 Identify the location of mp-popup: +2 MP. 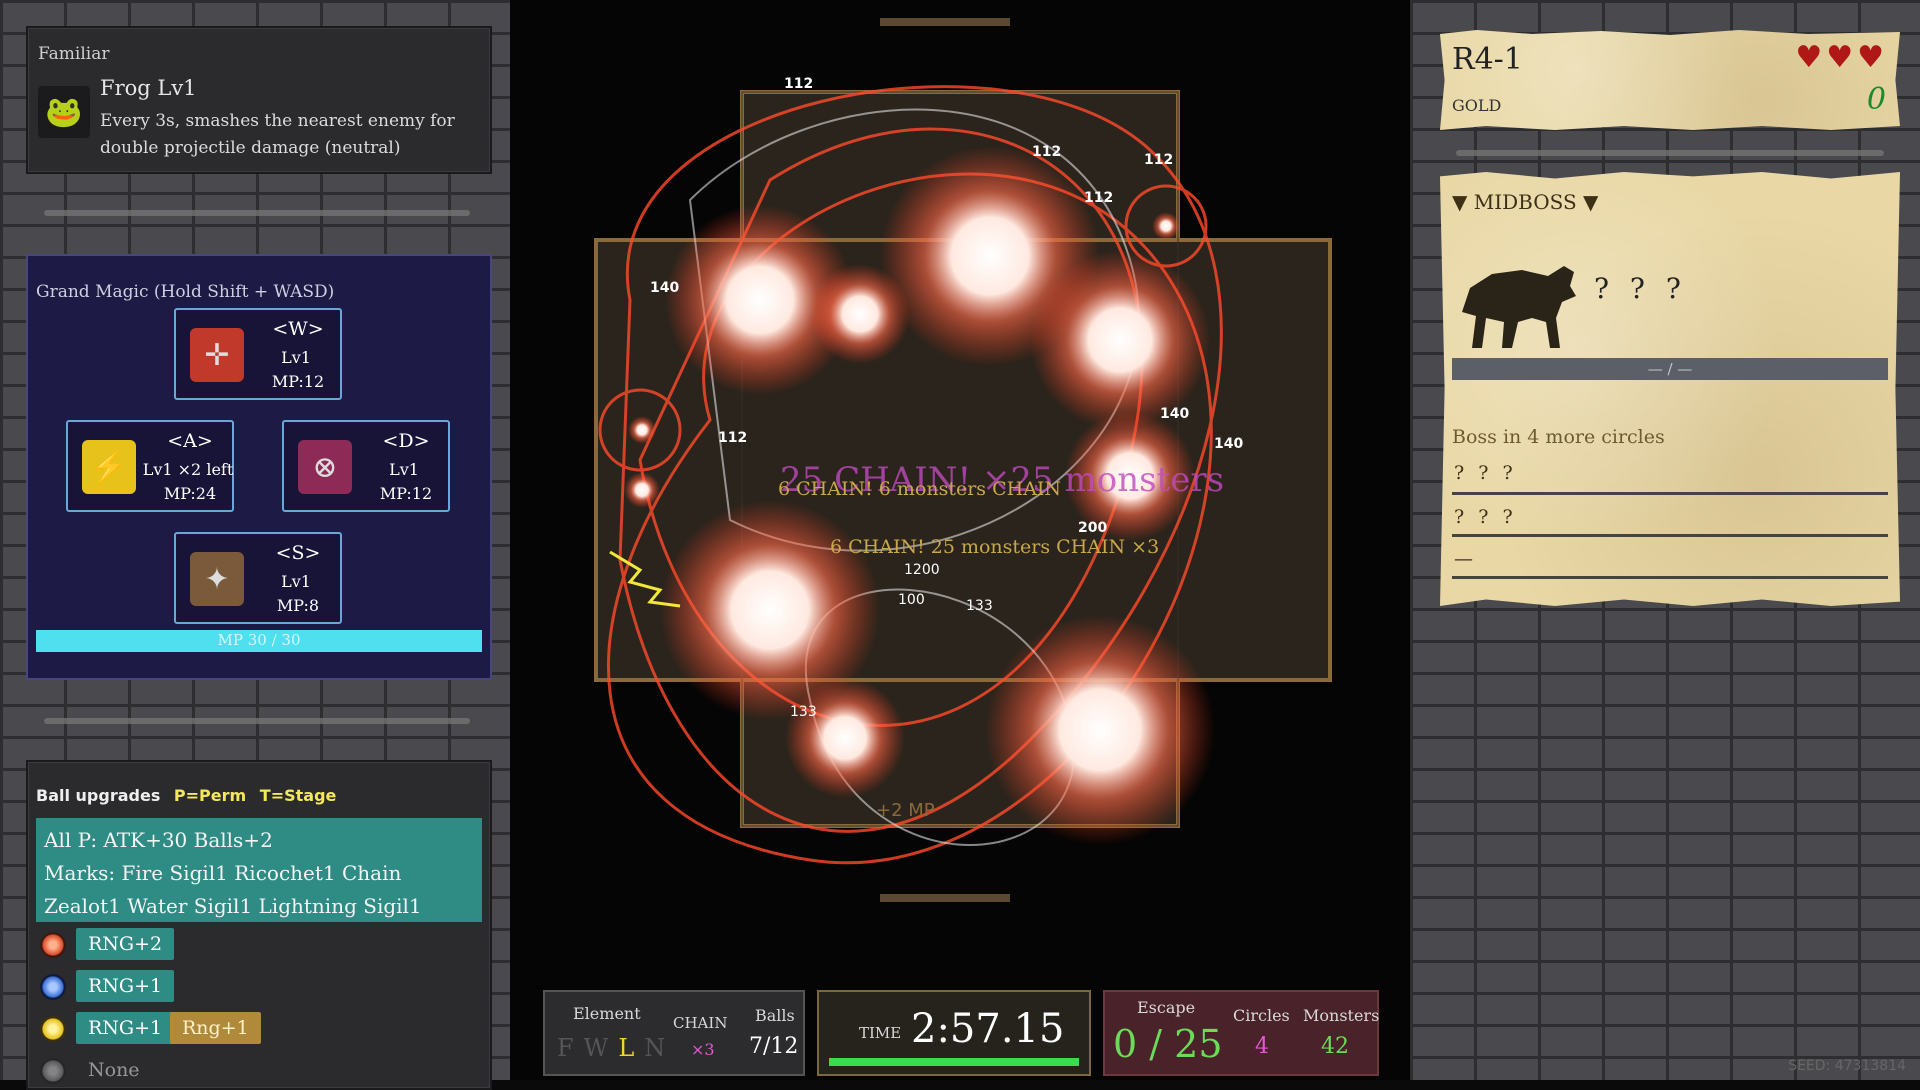
(905, 810).